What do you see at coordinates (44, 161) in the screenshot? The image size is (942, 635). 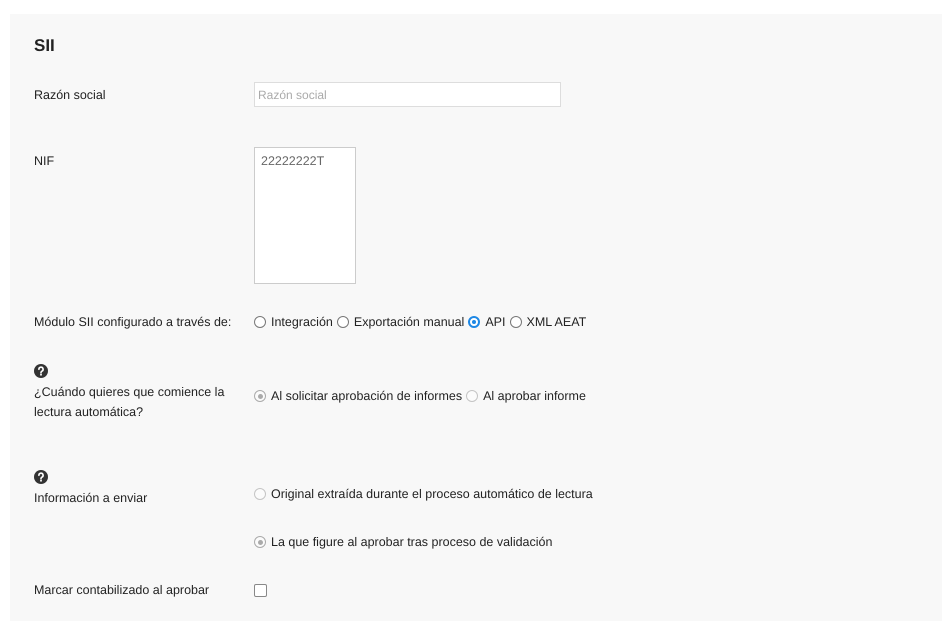 I see `field-label: NIF` at bounding box center [44, 161].